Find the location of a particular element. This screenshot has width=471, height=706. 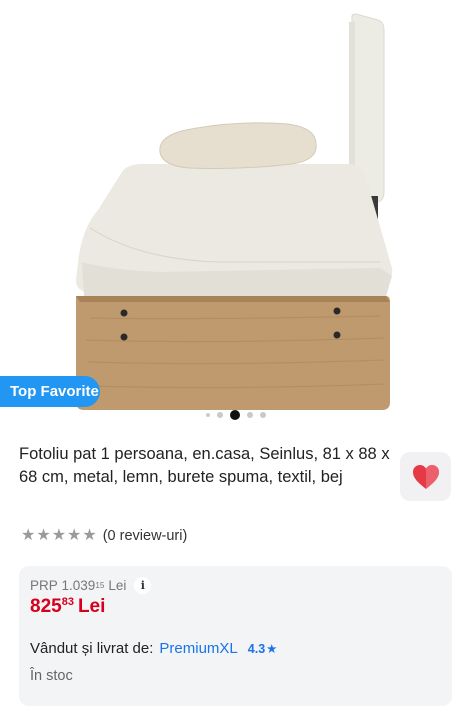

add-to-favorites-button is located at coordinates (425, 476).